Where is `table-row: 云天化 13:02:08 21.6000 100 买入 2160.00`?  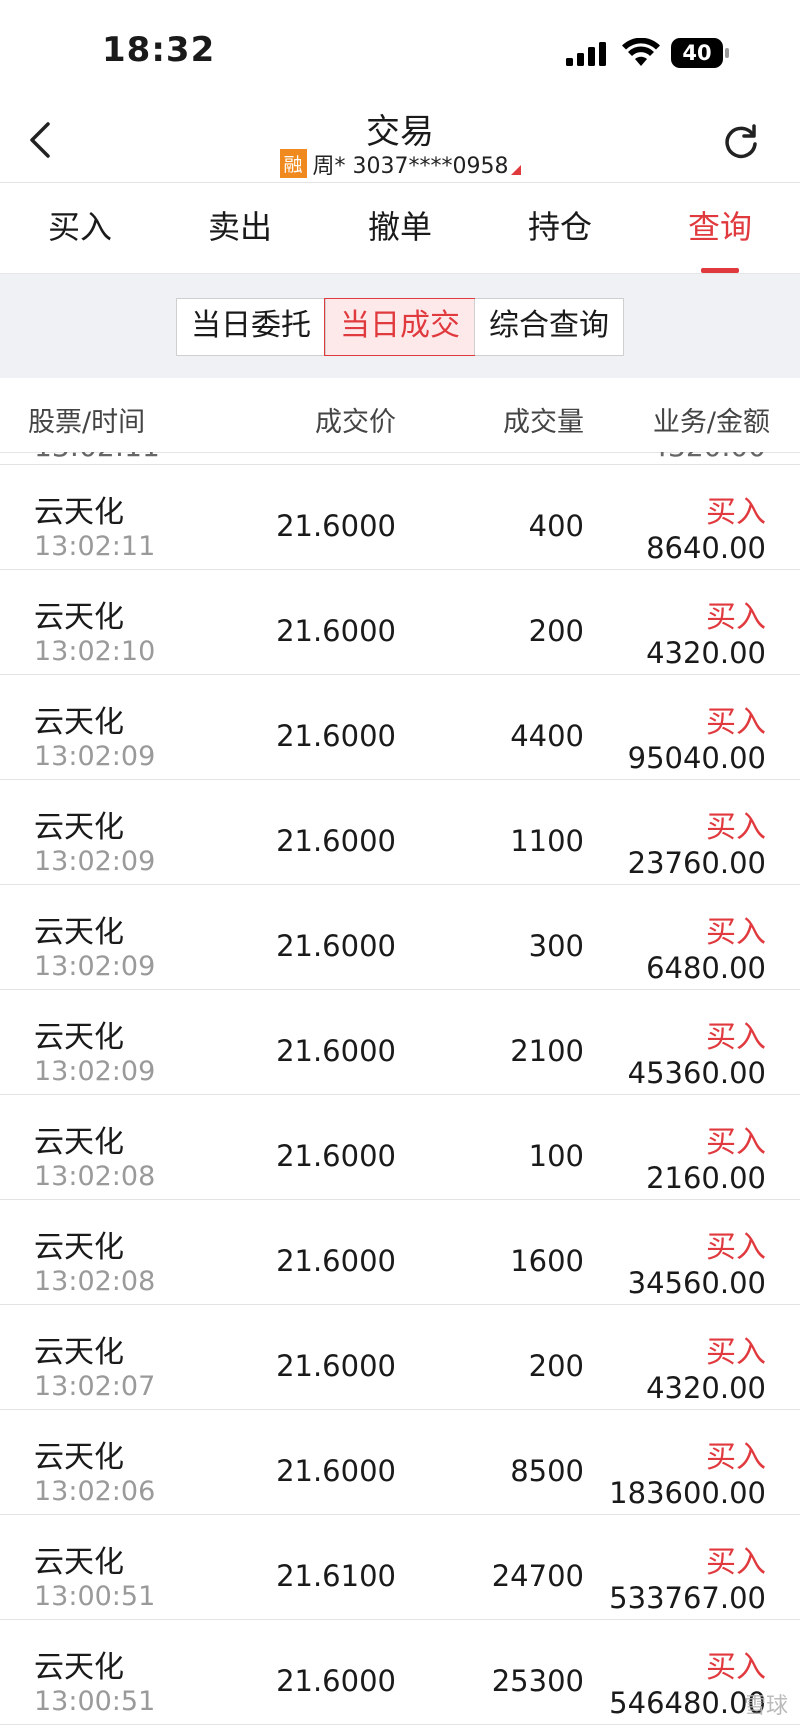
table-row: 云天化 13:02:08 21.6000 100 买入 2160.00 is located at coordinates (400, 1147).